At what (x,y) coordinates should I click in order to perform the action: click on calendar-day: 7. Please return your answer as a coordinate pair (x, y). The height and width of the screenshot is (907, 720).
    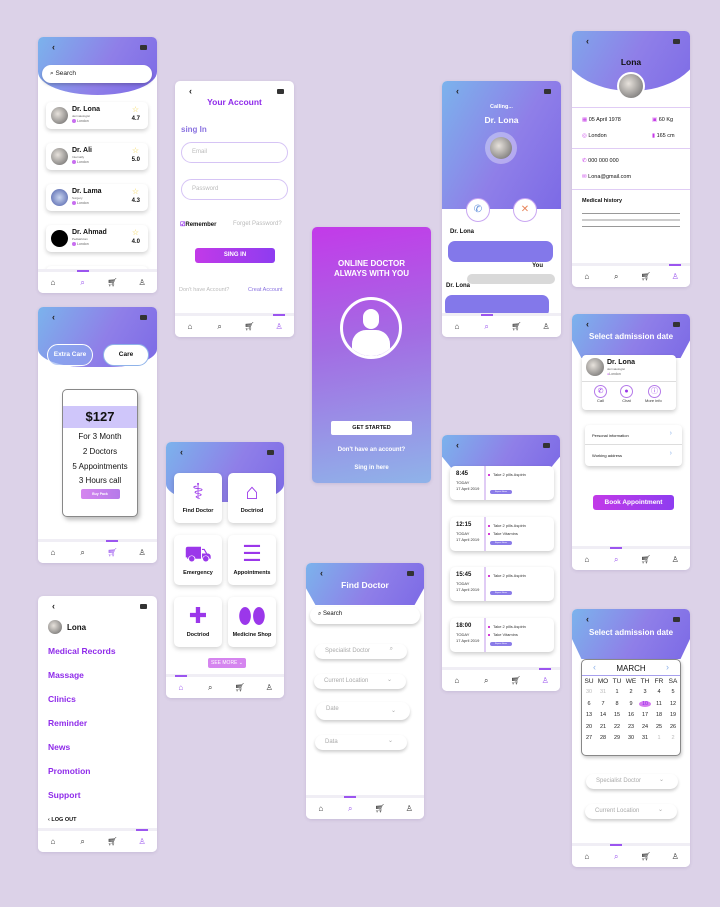
    Looking at the image, I should click on (603, 704).